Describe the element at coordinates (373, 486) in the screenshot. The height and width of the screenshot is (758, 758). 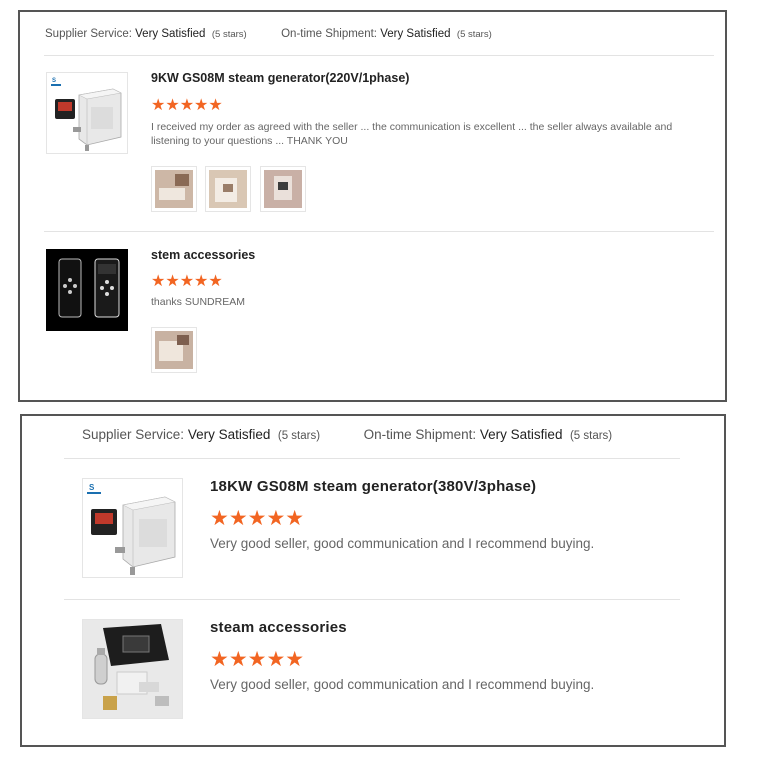
I see `product-title: 18KW GS08M steam generator(380V/3phase)` at that location.